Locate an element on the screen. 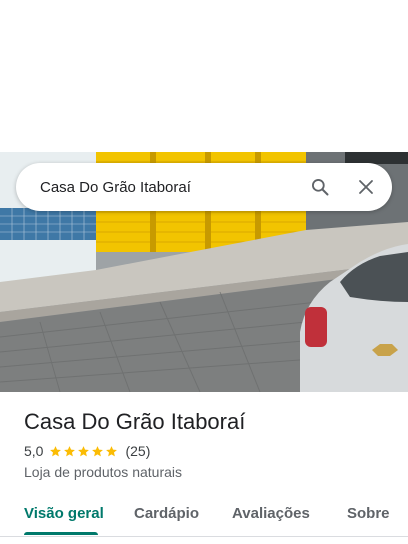 This screenshot has width=408, height=544. active-tab-indicator is located at coordinates (61, 533).